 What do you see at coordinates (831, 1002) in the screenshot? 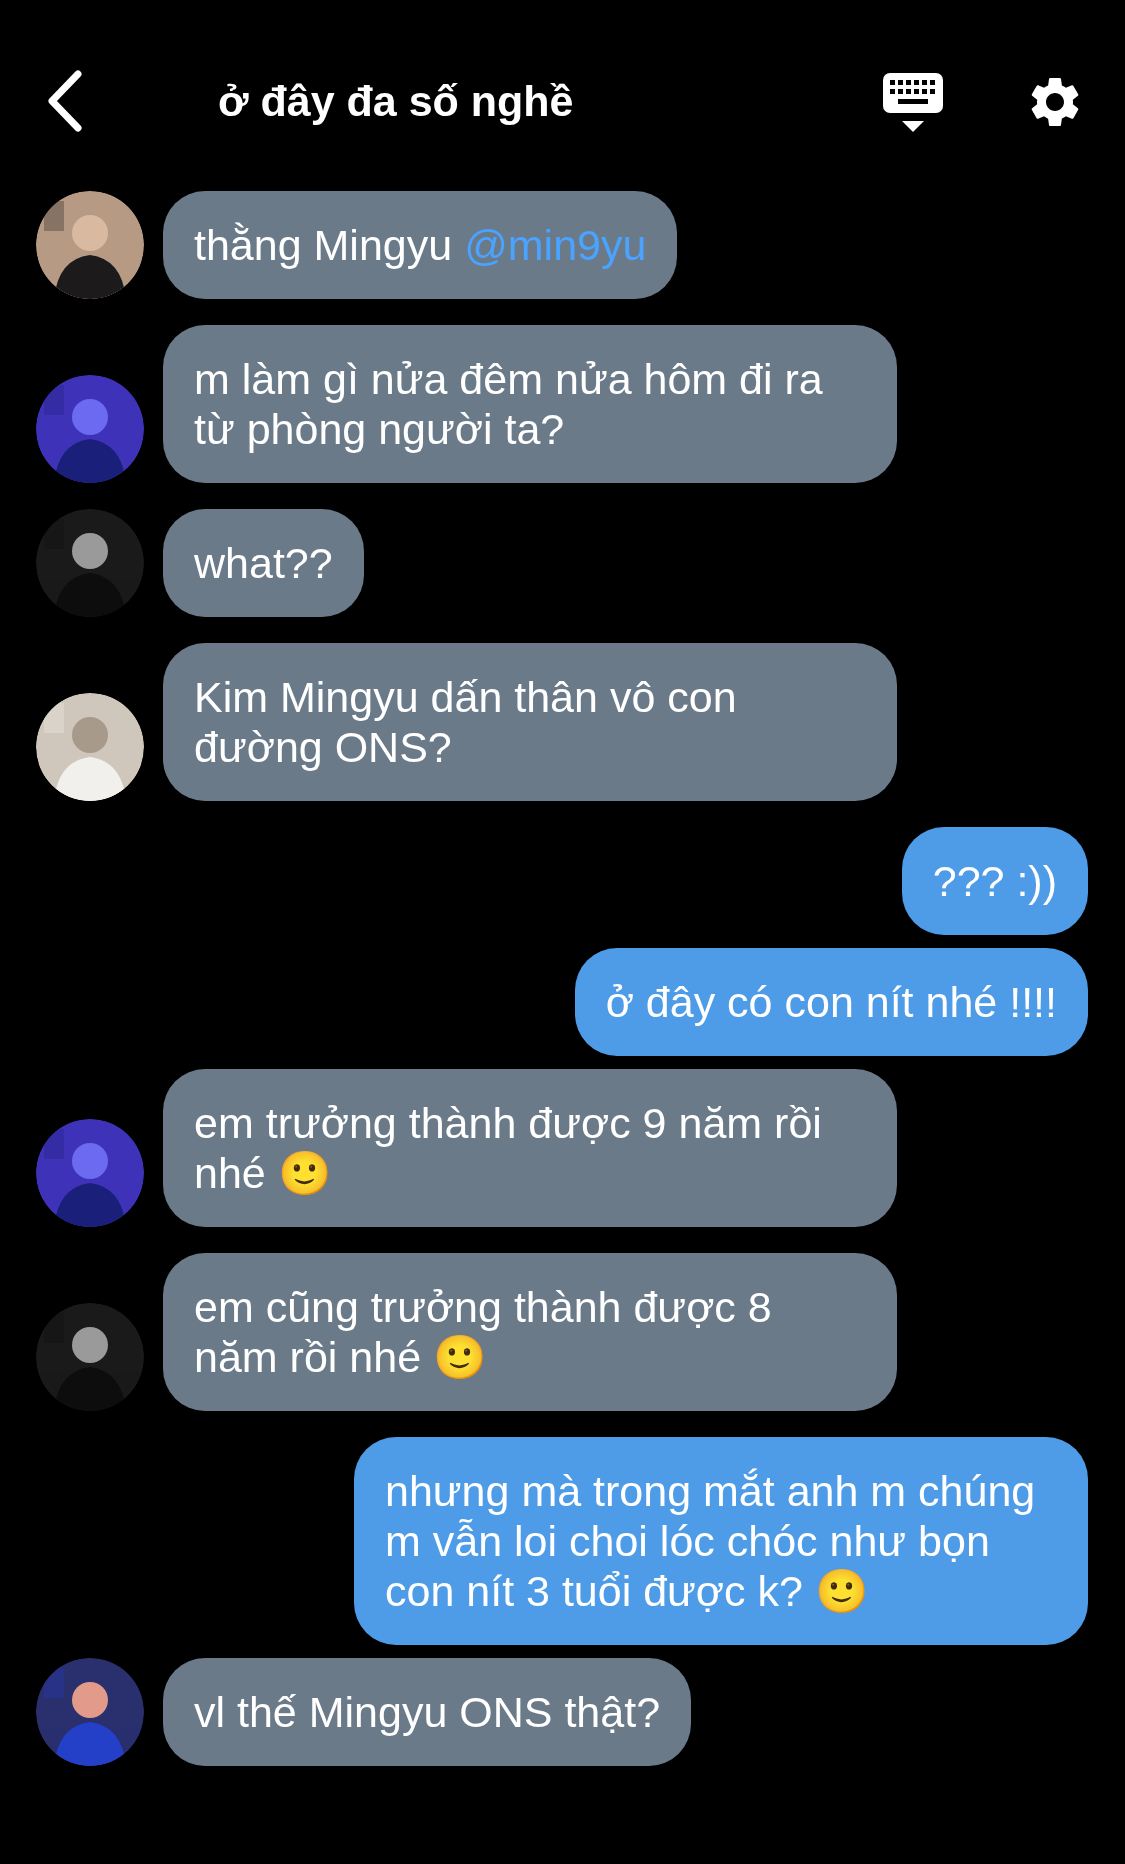
I see `message-text: ở đây có con nít nhé !!!!` at bounding box center [831, 1002].